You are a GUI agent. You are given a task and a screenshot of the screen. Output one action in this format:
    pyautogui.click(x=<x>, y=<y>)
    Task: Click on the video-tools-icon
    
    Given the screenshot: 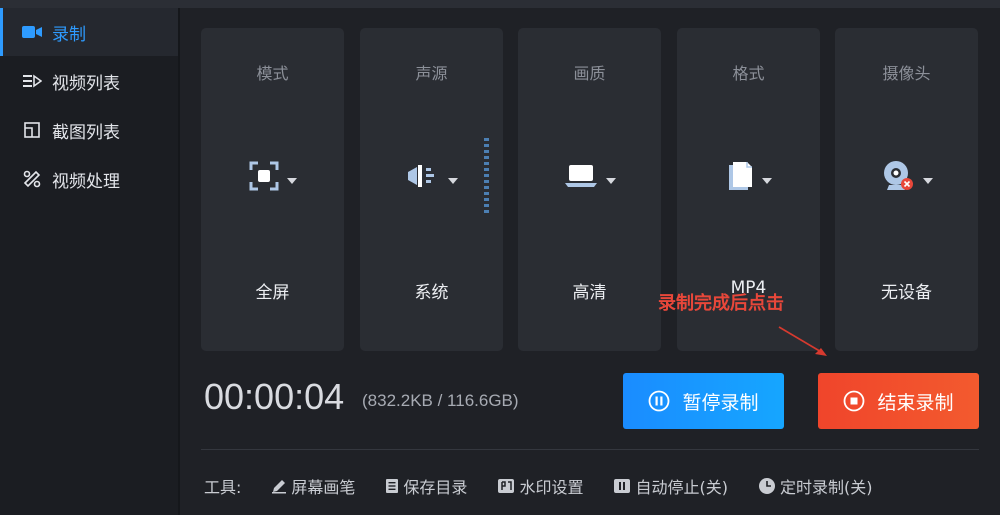 What is the action you would take?
    pyautogui.click(x=32, y=179)
    